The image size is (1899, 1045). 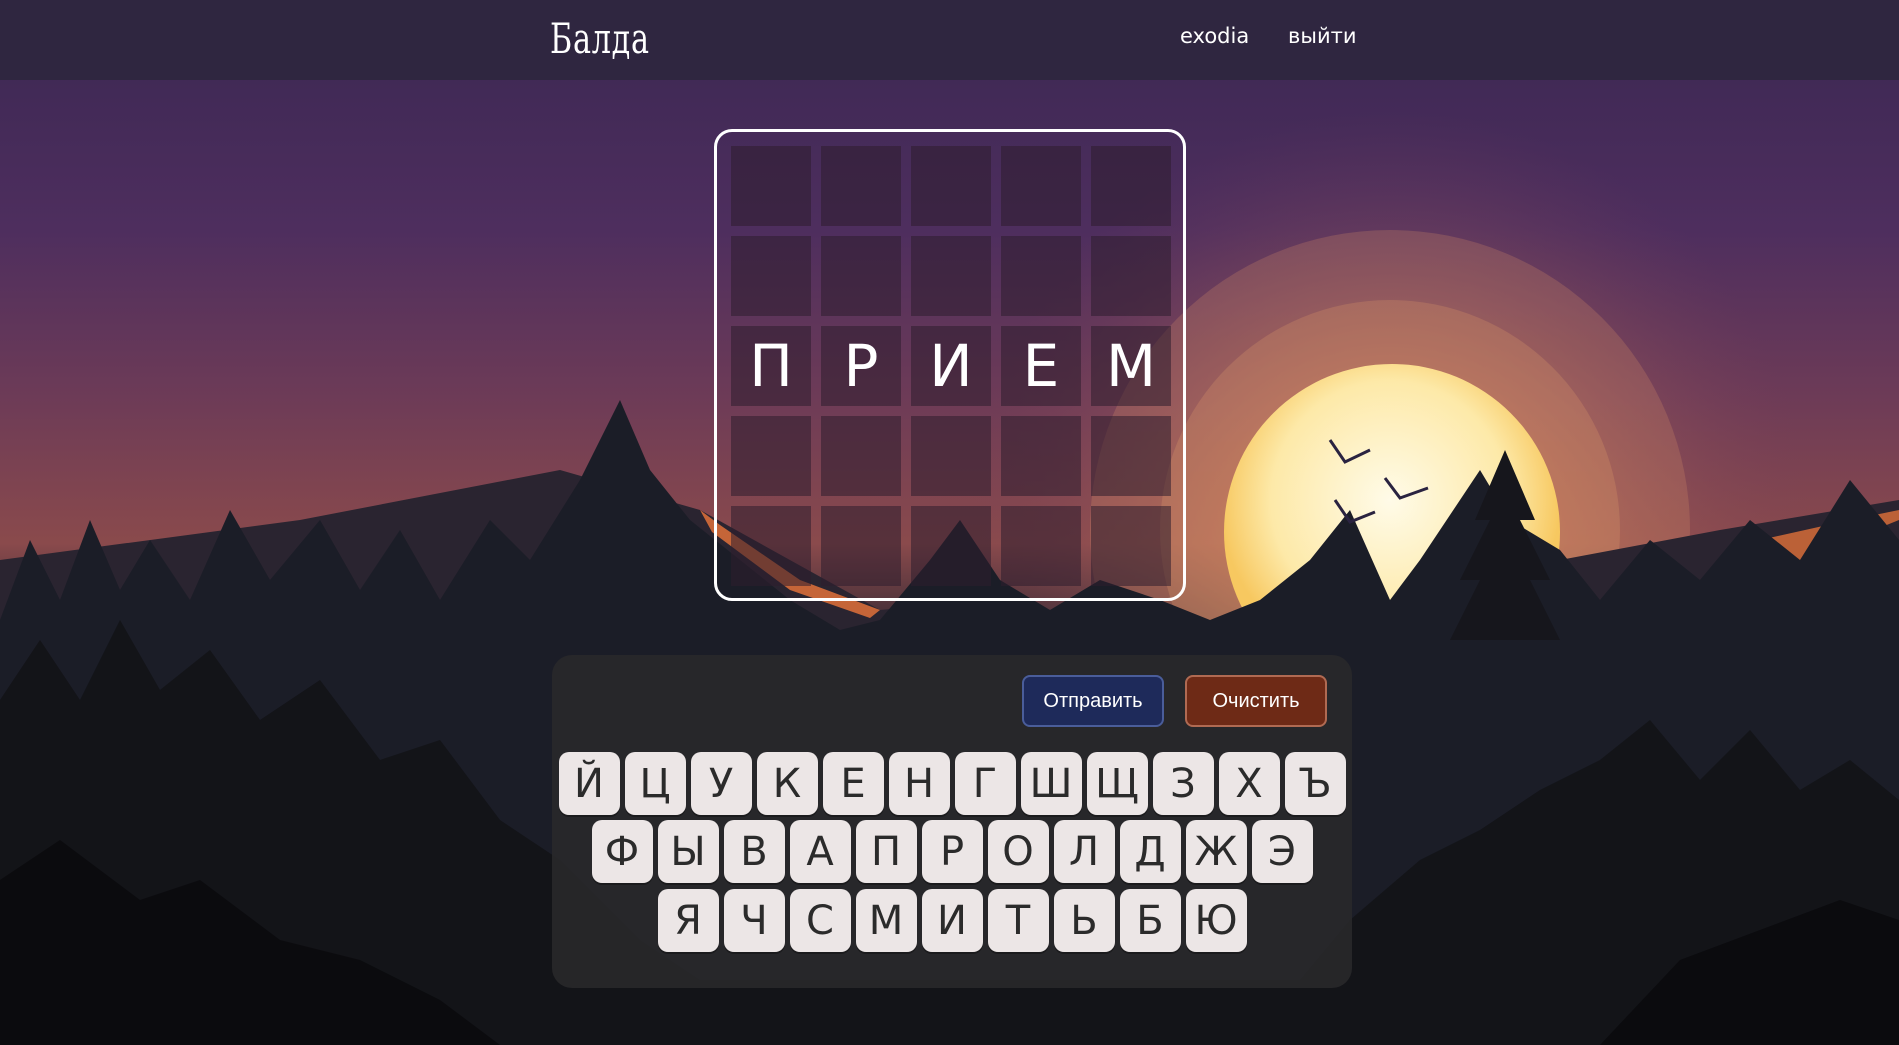 I want to click on key-letter: Ю, so click(x=1216, y=920).